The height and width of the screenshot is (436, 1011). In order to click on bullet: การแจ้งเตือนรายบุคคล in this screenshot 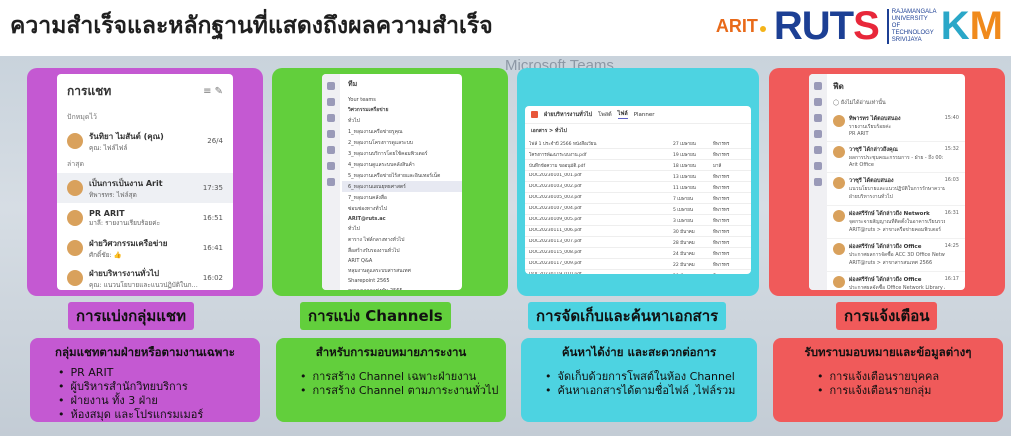, I will do `click(905, 377)`.